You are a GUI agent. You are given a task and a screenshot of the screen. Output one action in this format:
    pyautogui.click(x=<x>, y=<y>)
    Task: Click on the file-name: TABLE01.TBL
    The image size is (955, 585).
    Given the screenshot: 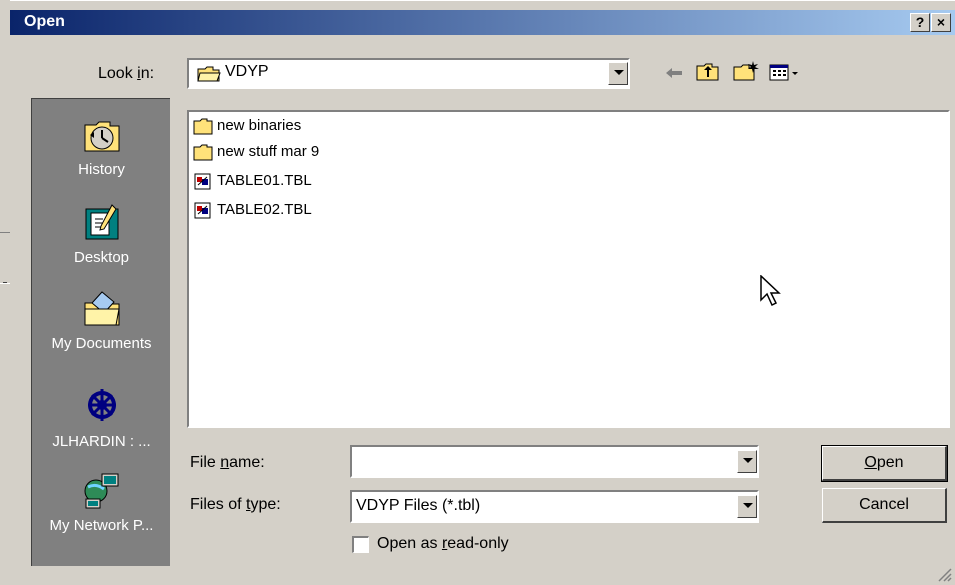 What is the action you would take?
    pyautogui.click(x=264, y=180)
    